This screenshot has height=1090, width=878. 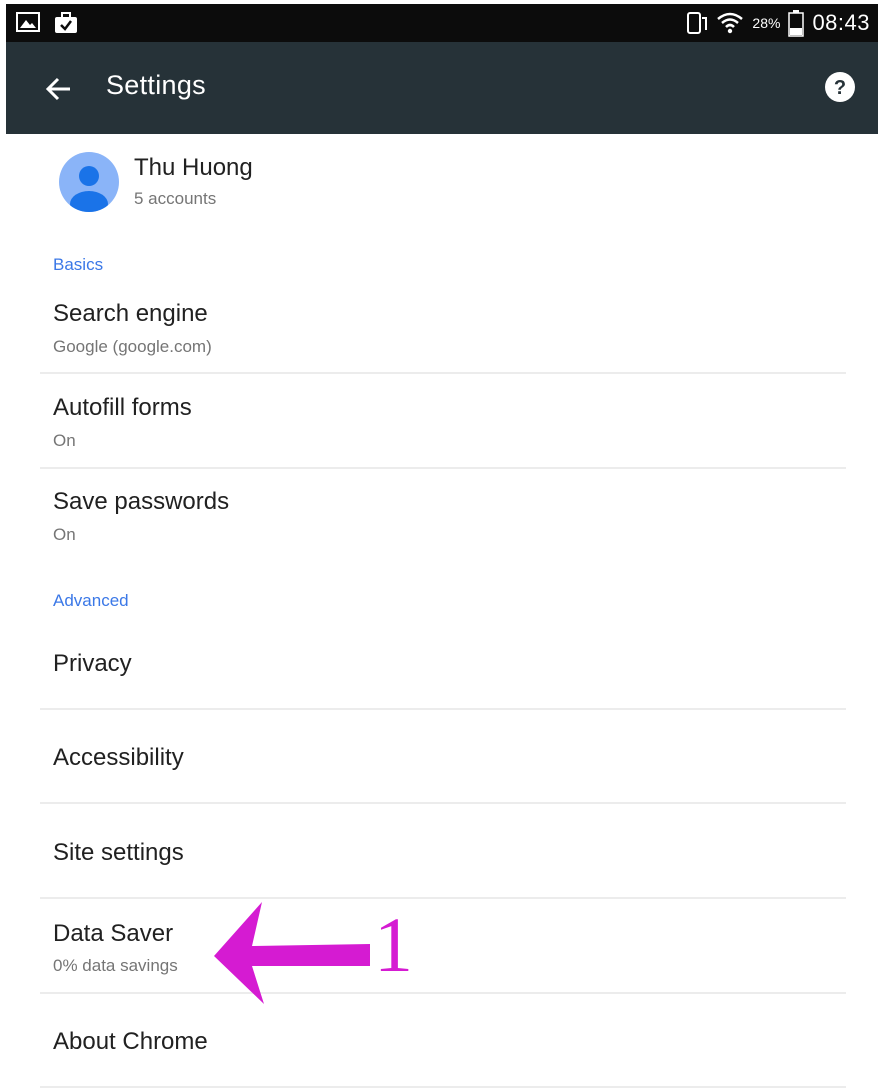 I want to click on settings-item-save-passwords: Save passwords On, so click(x=443, y=520).